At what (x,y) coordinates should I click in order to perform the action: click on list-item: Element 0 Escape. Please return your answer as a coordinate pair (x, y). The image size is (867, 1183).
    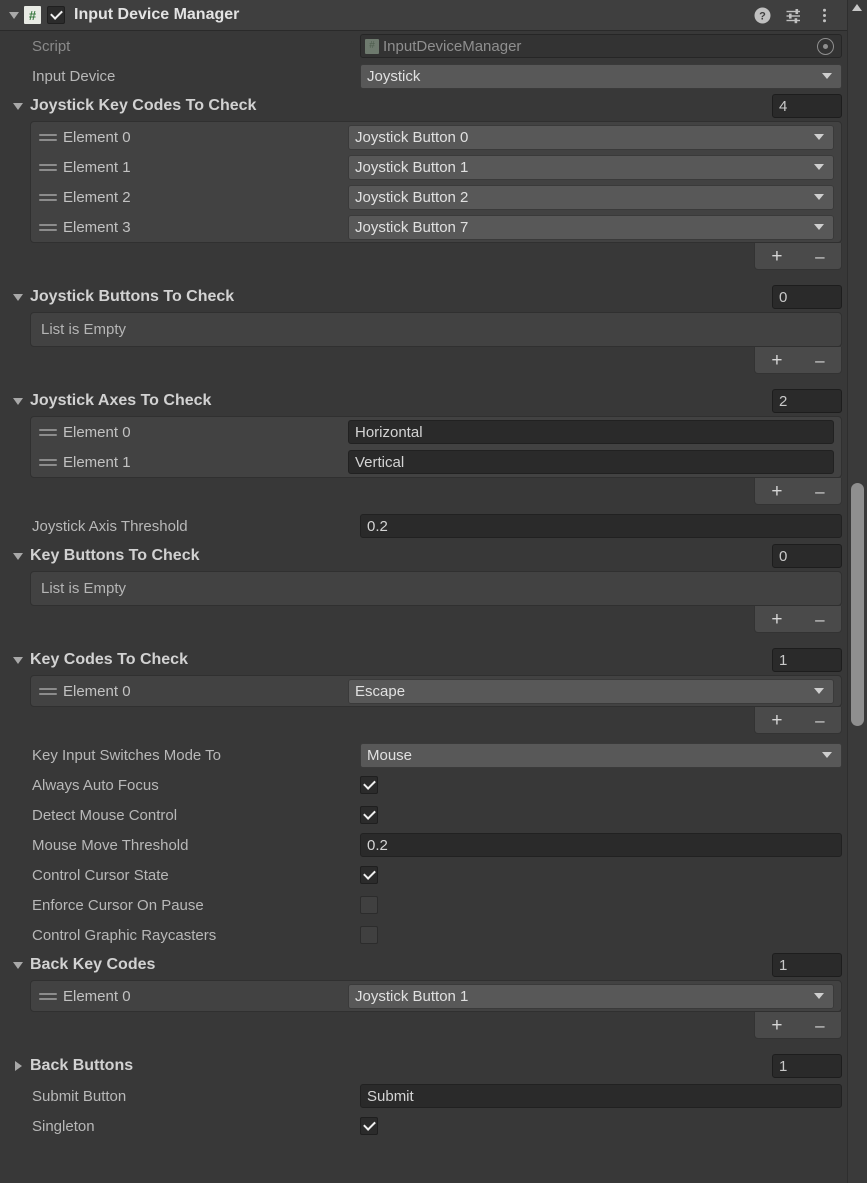
    Looking at the image, I should click on (436, 691).